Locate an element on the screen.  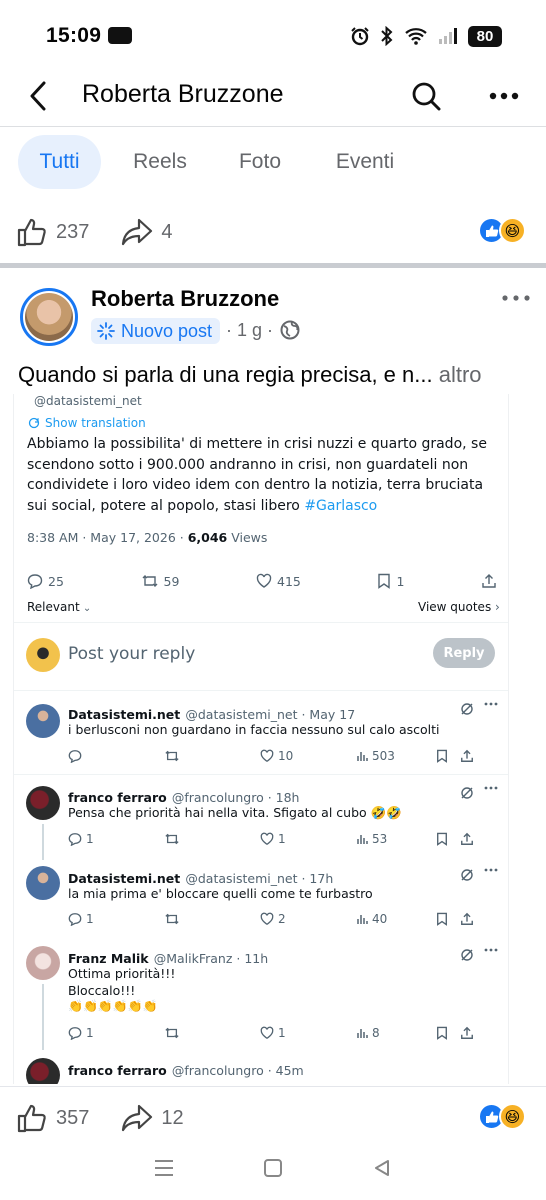
signal-icon is located at coordinates (448, 36).